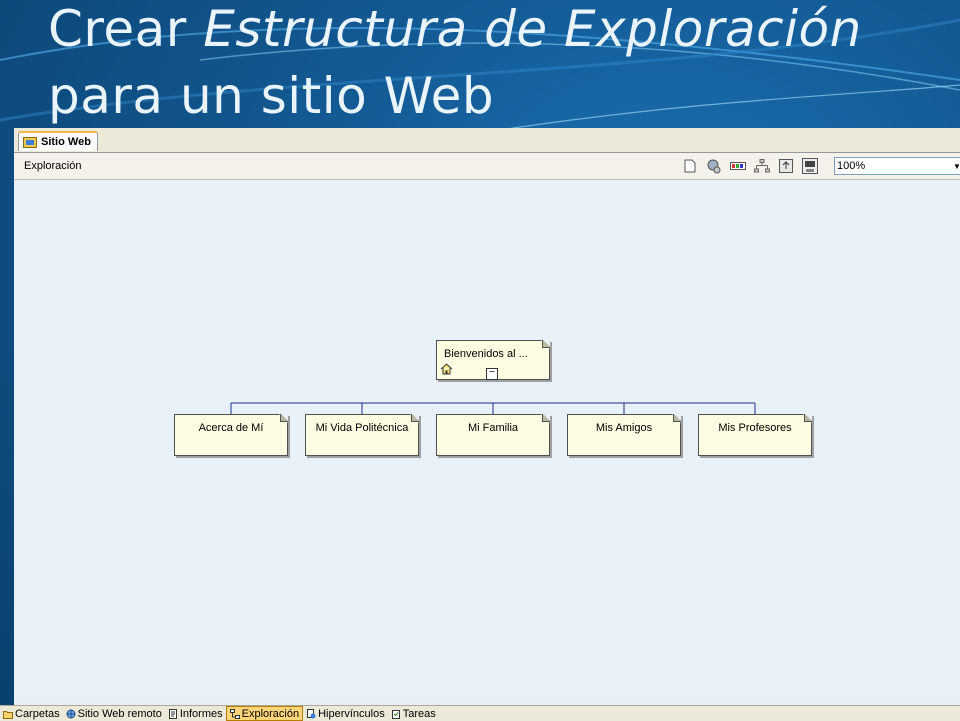  Describe the element at coordinates (897, 166) in the screenshot. I see `zoom-select: 100% ▼` at that location.